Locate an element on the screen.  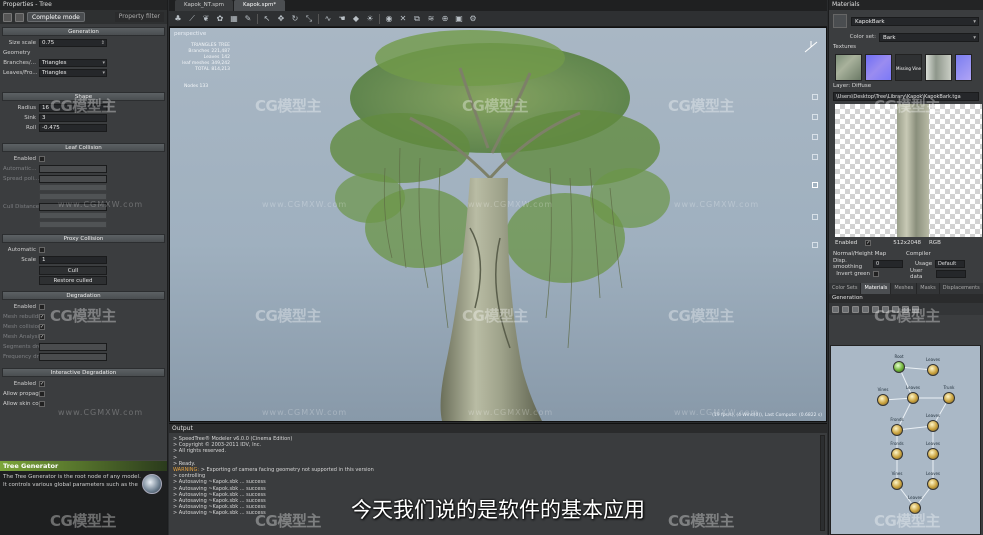
user-data-field is located at coordinates (951, 274).